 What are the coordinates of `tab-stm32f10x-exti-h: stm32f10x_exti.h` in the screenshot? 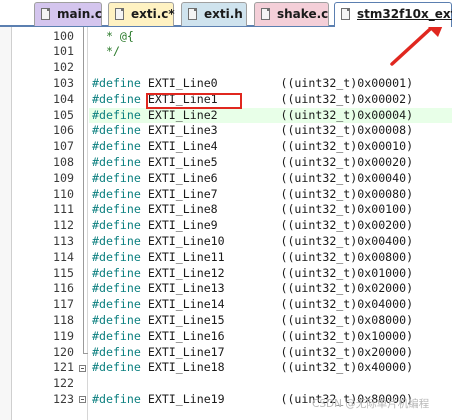 It's located at (393, 14).